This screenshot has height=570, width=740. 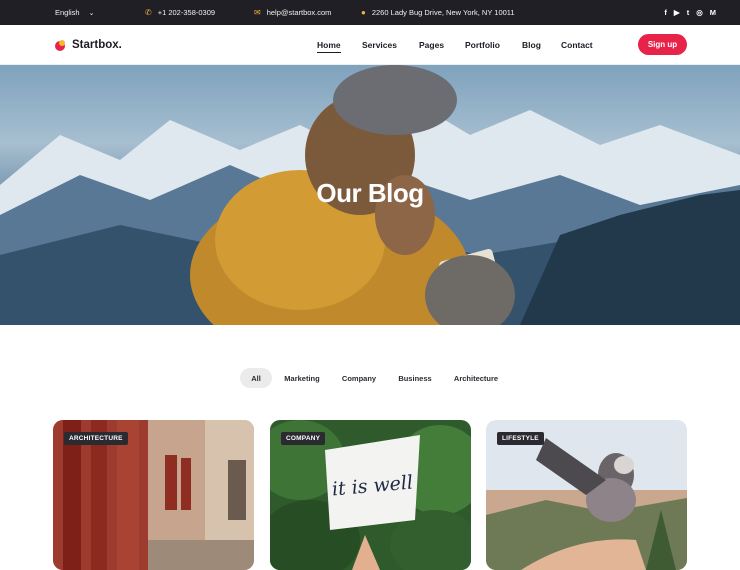 What do you see at coordinates (531, 45) in the screenshot?
I see `nav-item-blog: Blog` at bounding box center [531, 45].